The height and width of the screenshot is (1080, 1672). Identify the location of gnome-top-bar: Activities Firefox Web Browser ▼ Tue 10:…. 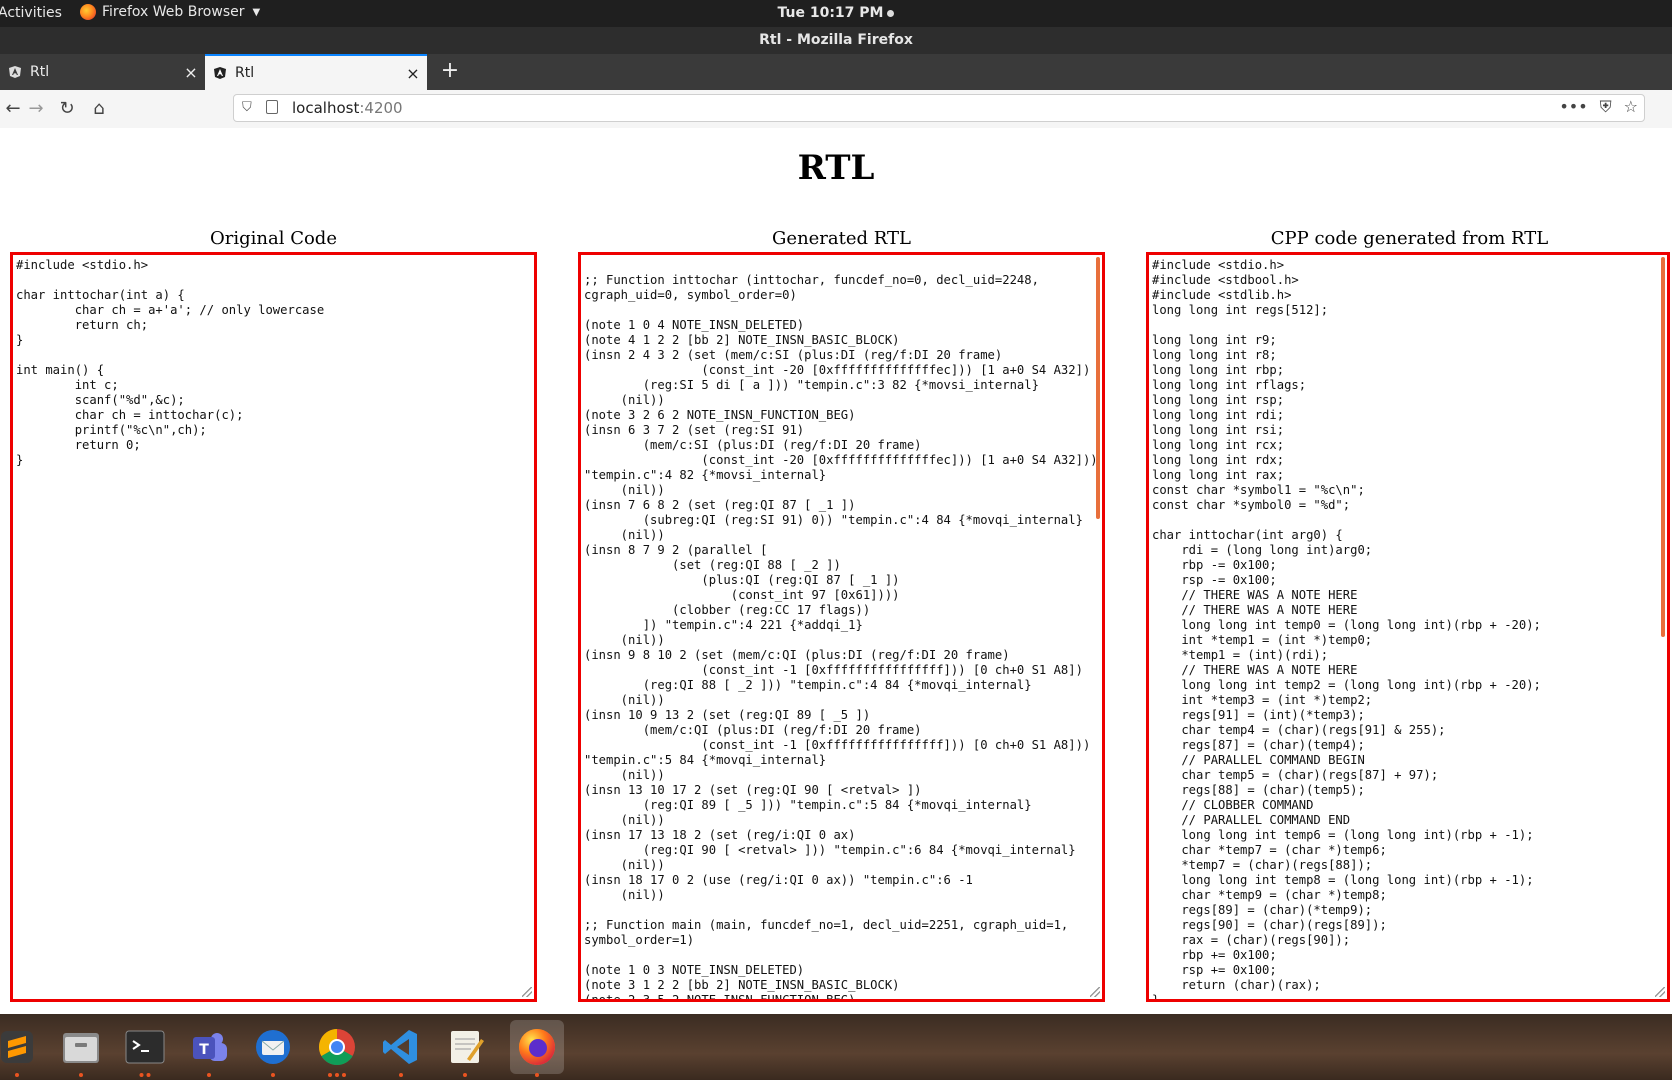
(836, 13).